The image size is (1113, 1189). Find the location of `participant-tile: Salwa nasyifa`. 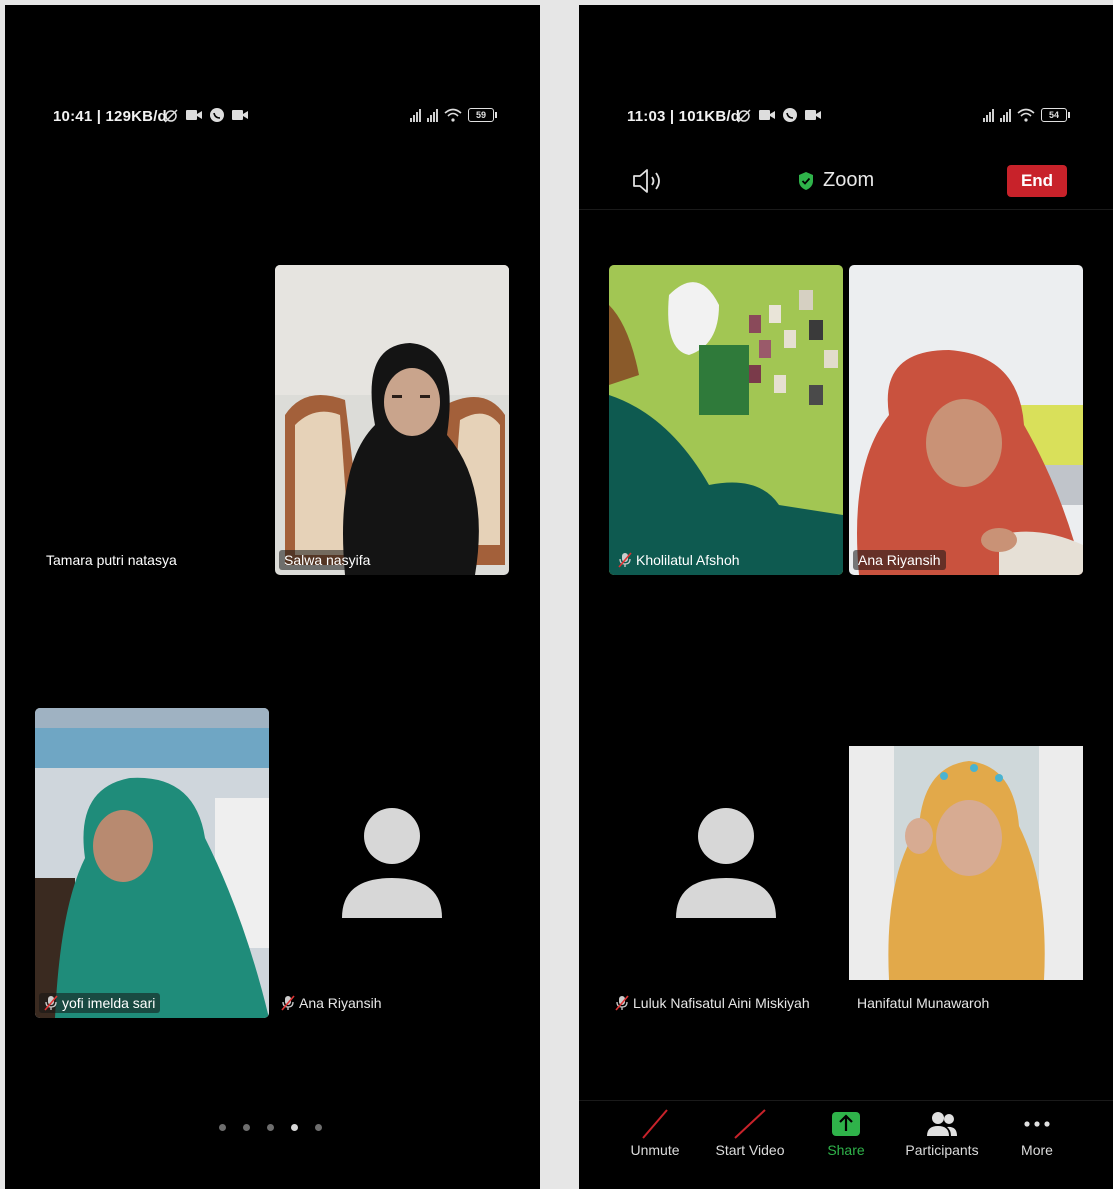

participant-tile: Salwa nasyifa is located at coordinates (392, 420).